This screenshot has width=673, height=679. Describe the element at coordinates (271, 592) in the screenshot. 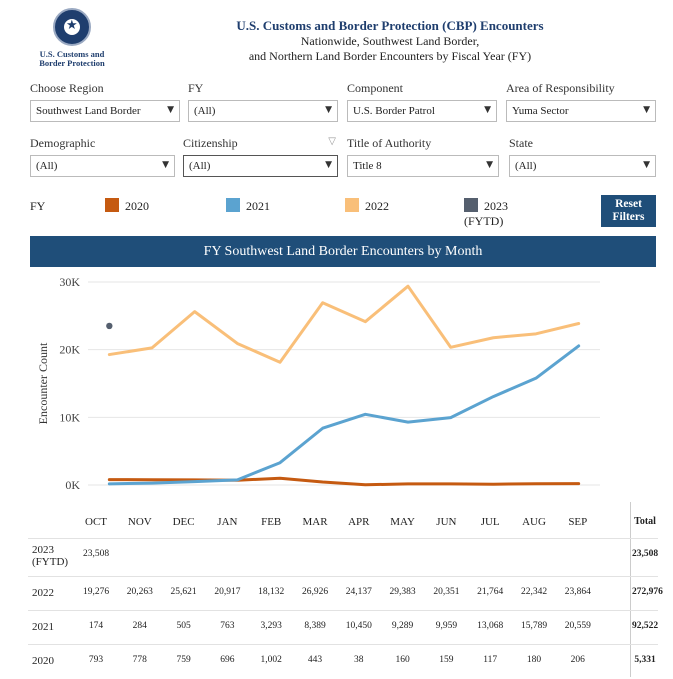

I see `table-cell: 18,132` at that location.